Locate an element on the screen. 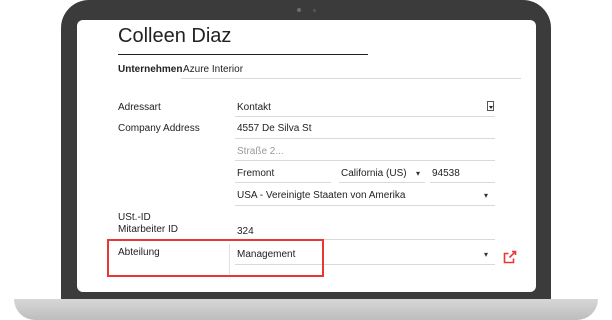  company-field: Azure Interior is located at coordinates (213, 69).